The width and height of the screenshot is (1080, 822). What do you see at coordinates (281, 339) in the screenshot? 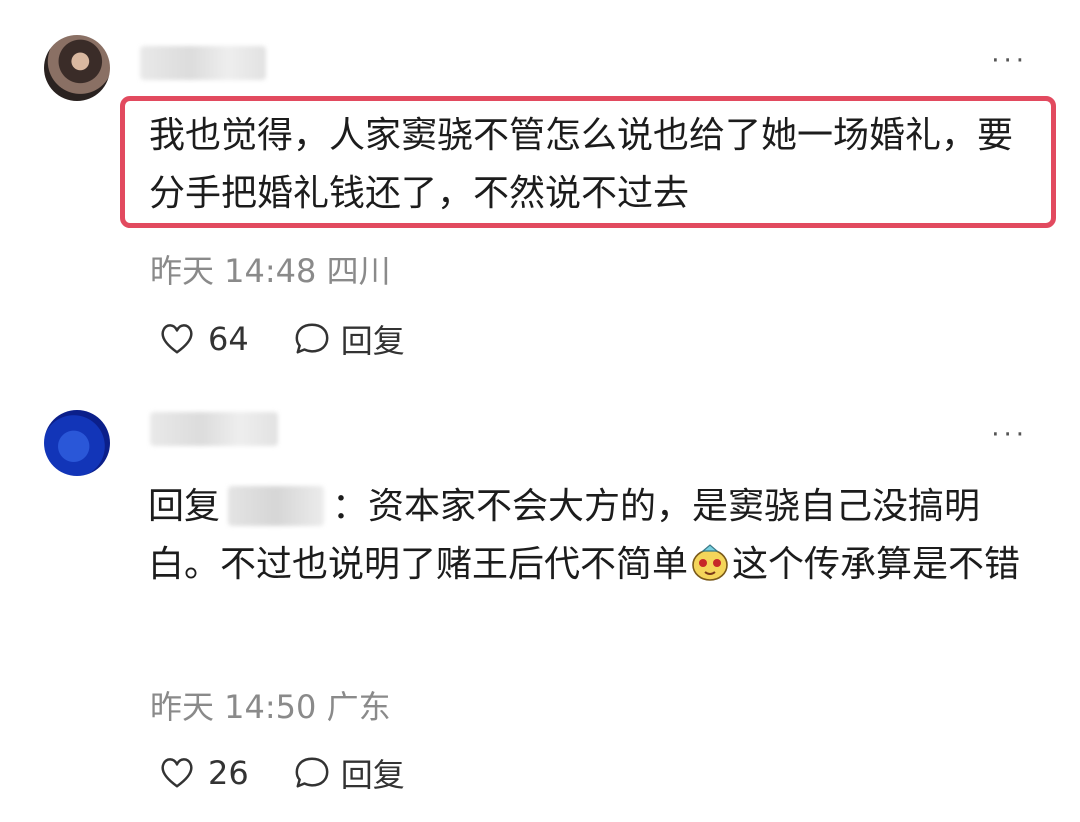
I see `comment-actions: 64 回复` at bounding box center [281, 339].